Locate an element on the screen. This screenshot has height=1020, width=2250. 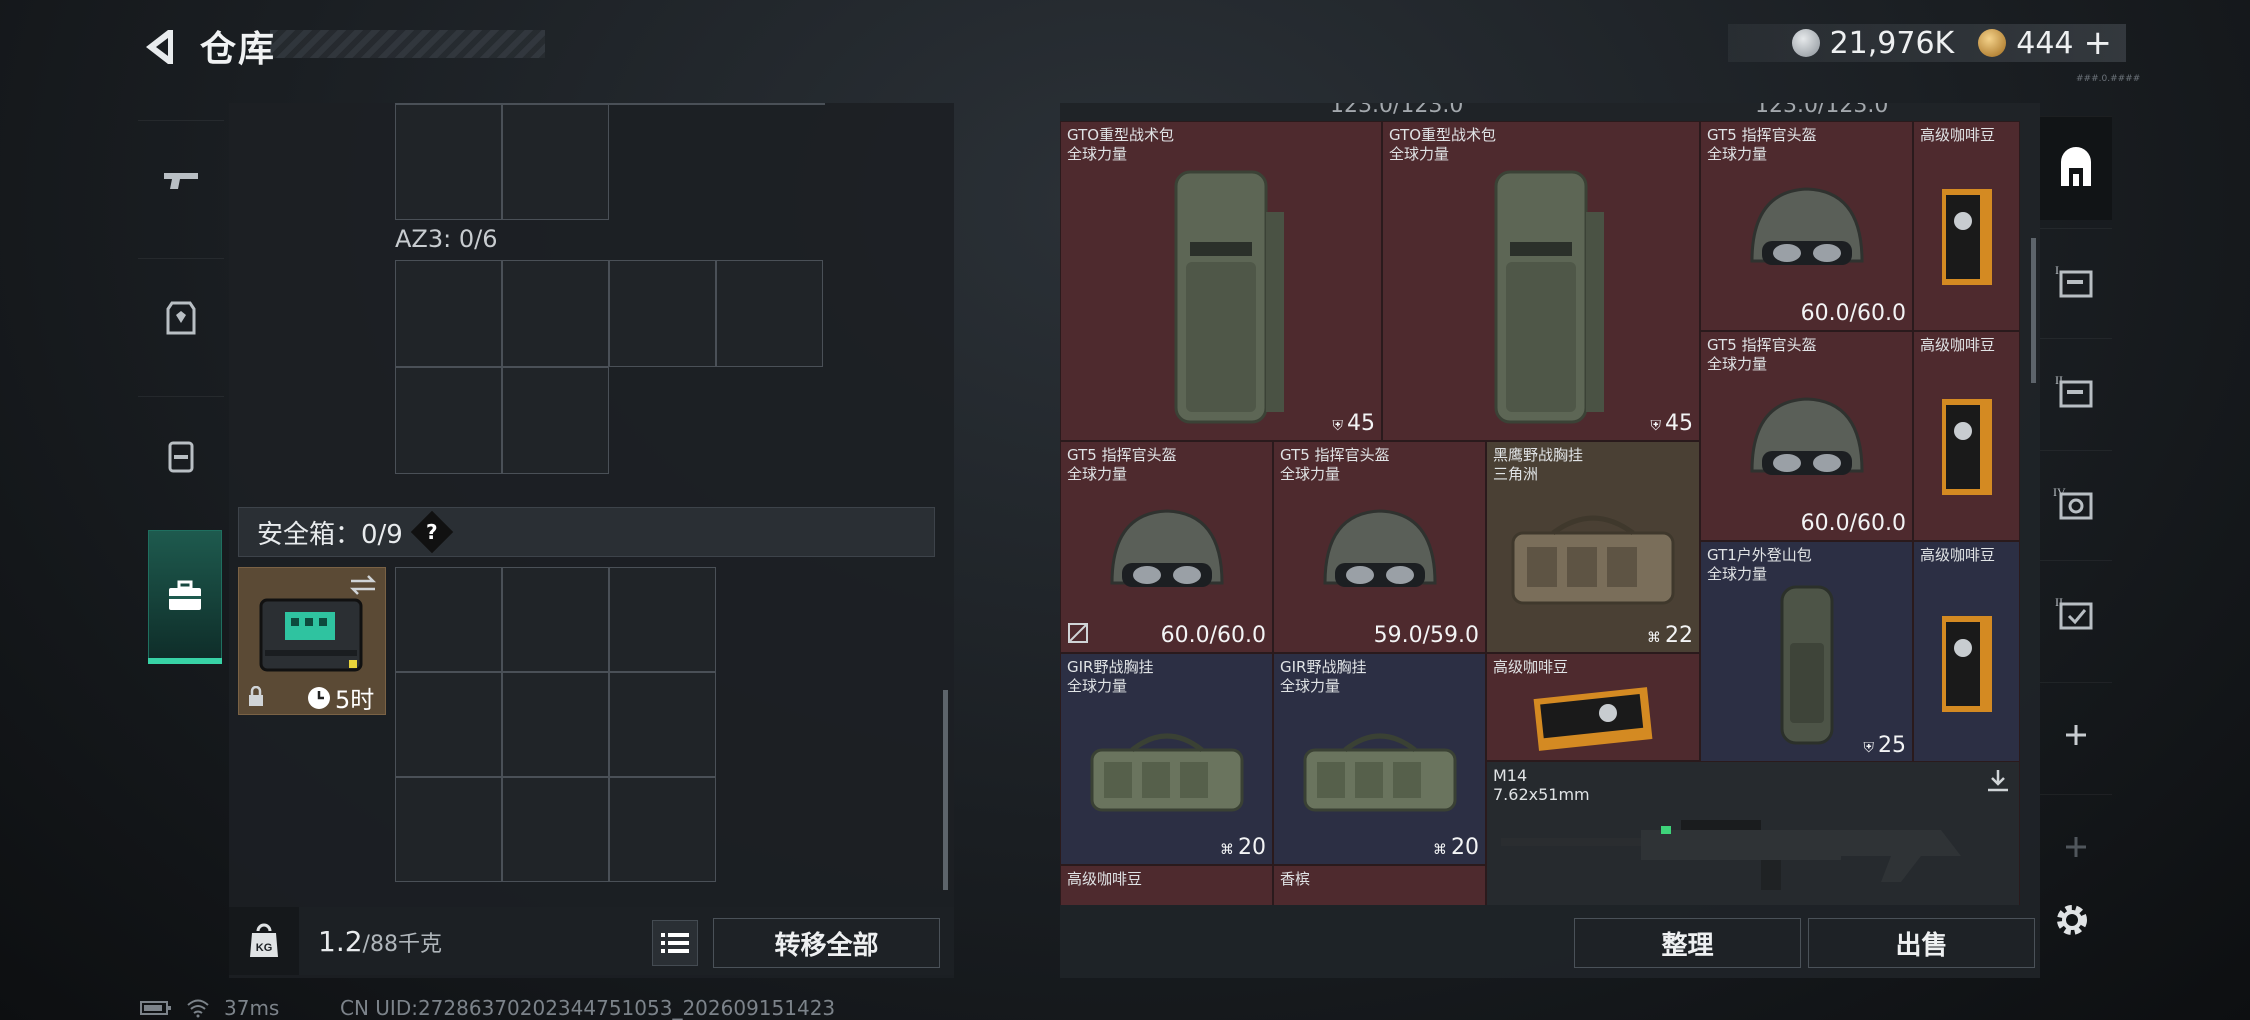
stash-all-icon is located at coordinates (2076, 166).